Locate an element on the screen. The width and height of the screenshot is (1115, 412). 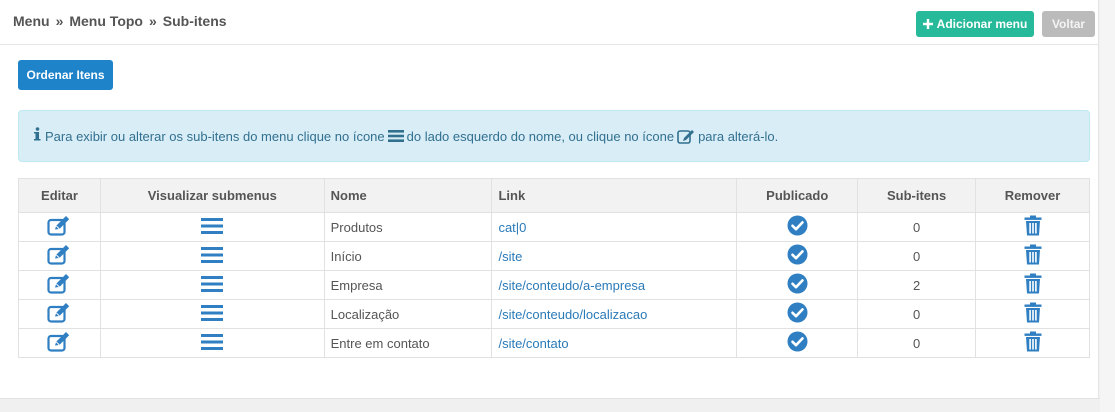
header-sub-itens: Sub-itens is located at coordinates (917, 195).